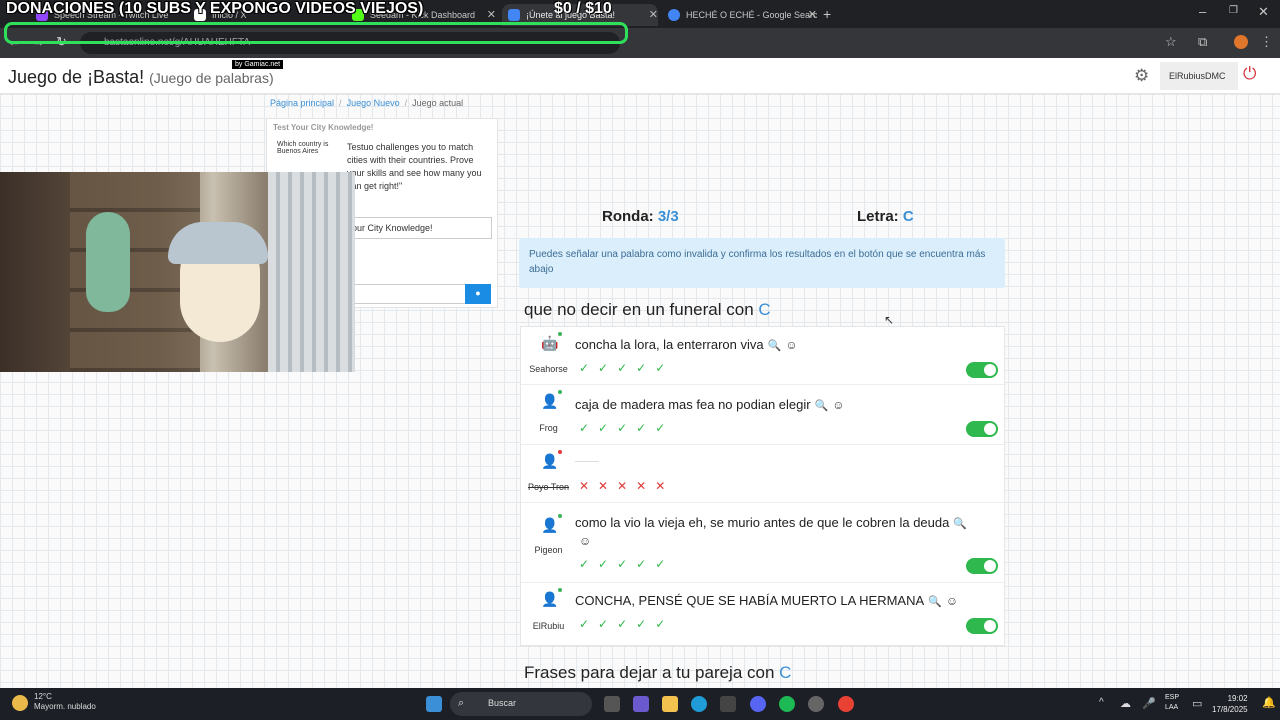 Image resolution: width=1280 pixels, height=720 pixels. I want to click on edge-icon, so click(699, 704).